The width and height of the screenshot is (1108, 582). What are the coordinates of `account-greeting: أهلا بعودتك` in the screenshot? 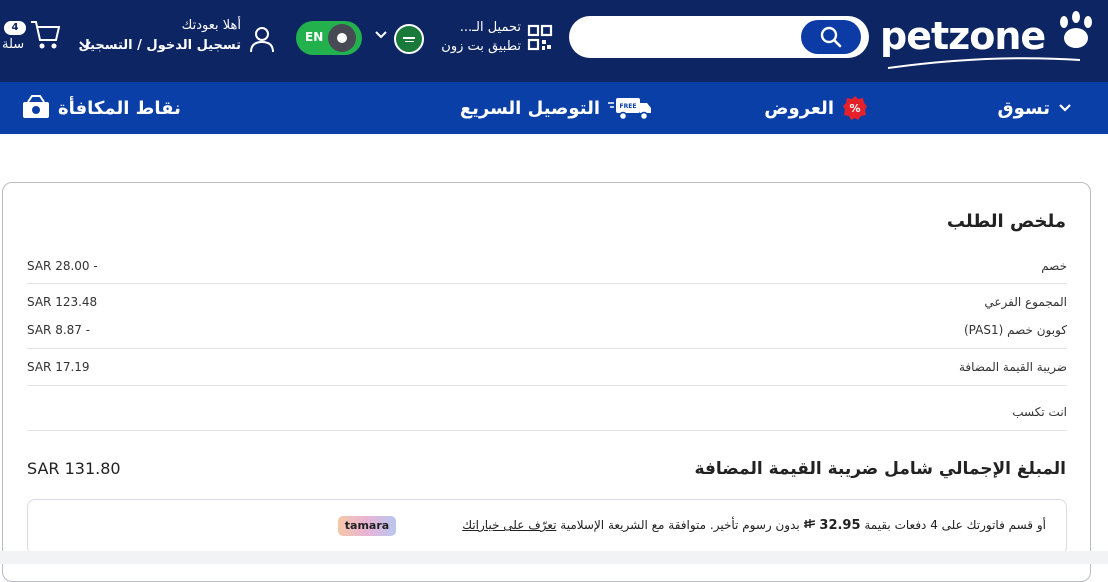 It's located at (211, 25).